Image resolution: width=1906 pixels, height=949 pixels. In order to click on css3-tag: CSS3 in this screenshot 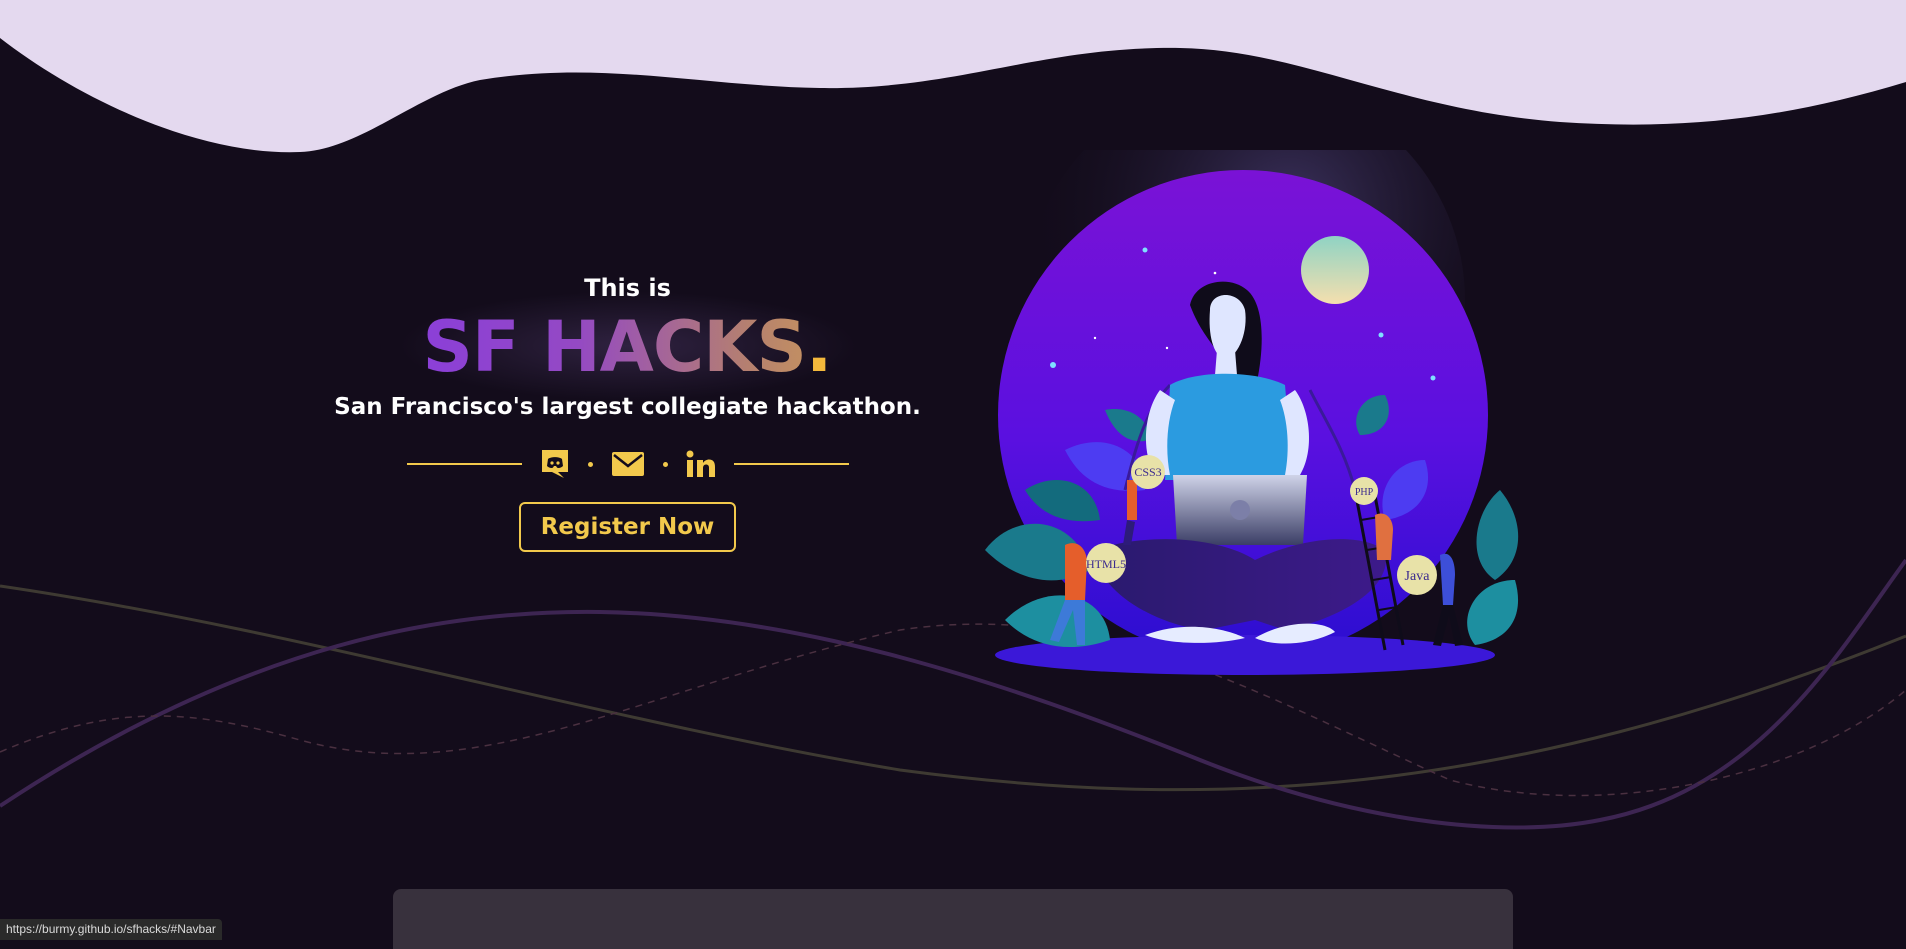, I will do `click(1147, 472)`.